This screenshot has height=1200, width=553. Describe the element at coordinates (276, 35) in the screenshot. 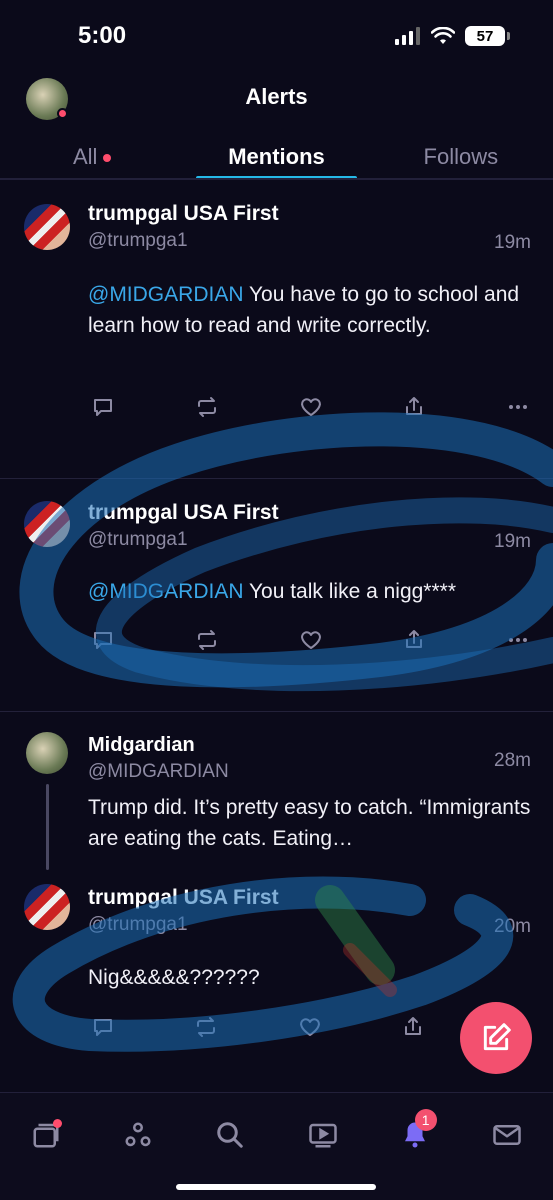

I see `status-bar: 5:00 57` at that location.